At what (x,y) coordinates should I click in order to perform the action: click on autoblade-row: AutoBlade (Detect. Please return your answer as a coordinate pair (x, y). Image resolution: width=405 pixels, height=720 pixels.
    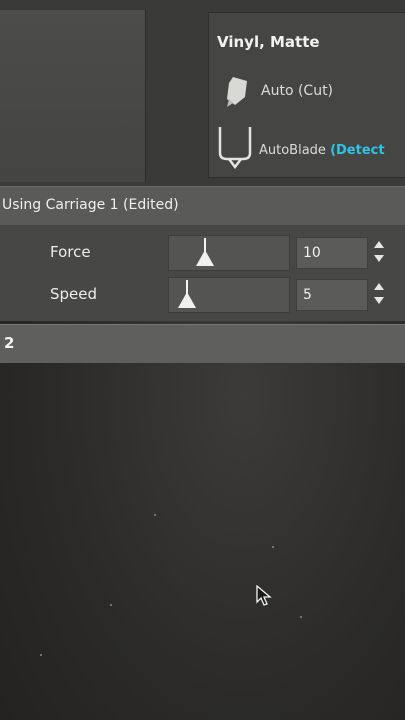
    Looking at the image, I should click on (311, 148).